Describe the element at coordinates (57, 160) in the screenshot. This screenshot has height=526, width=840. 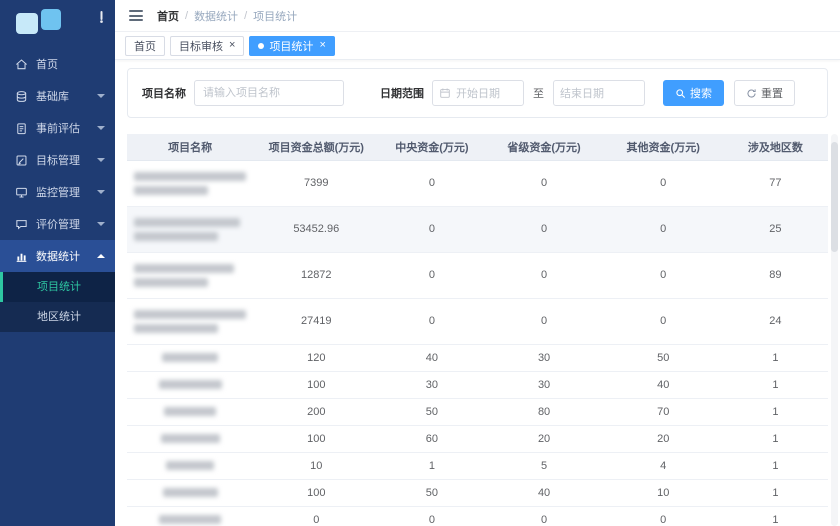
I see `sidebar-item-target-management: 目标管理` at that location.